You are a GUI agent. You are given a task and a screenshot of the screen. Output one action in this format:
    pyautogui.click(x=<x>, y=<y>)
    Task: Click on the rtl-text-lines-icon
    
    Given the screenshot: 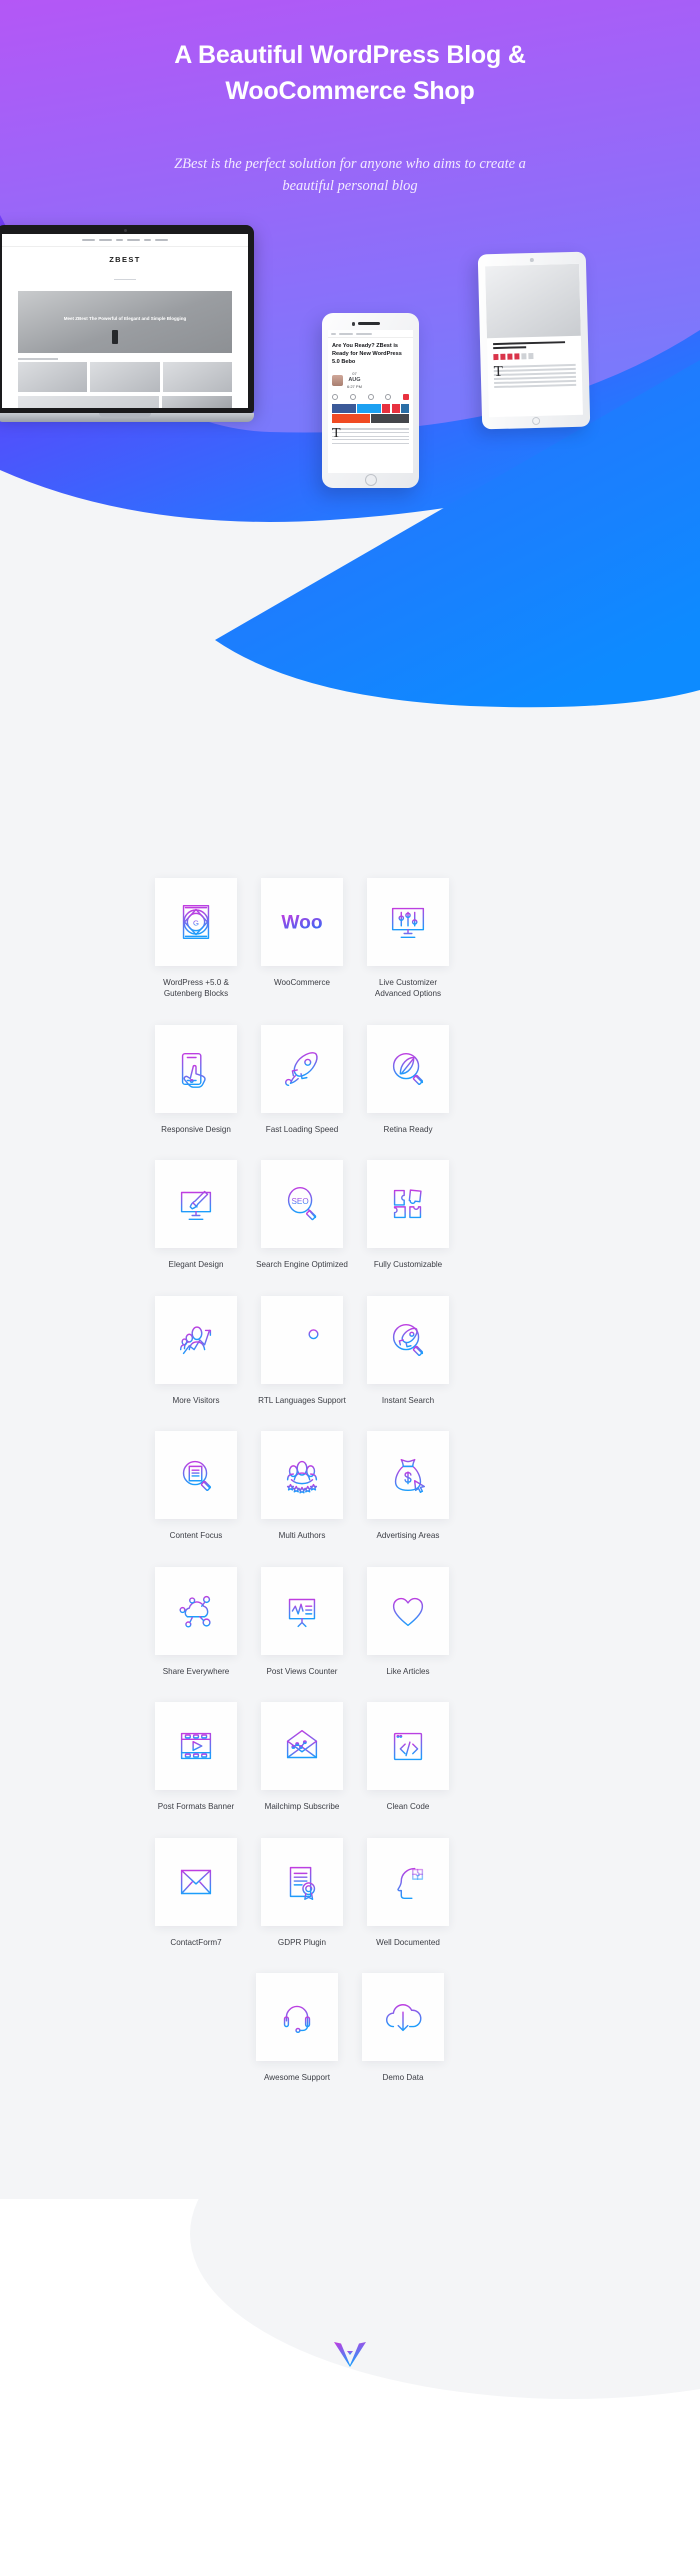 What is the action you would take?
    pyautogui.click(x=302, y=1340)
    